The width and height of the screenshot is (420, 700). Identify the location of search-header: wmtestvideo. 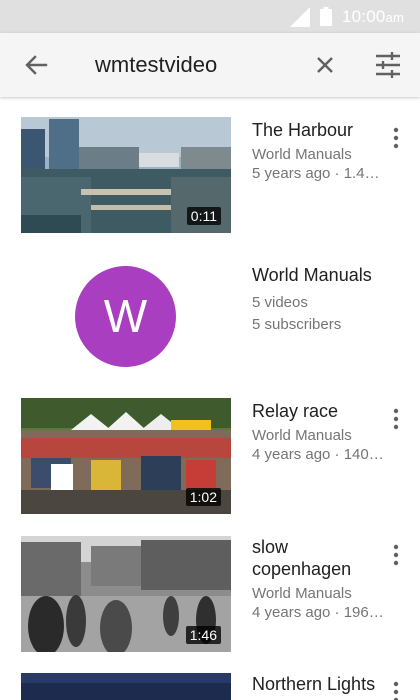
(210, 65).